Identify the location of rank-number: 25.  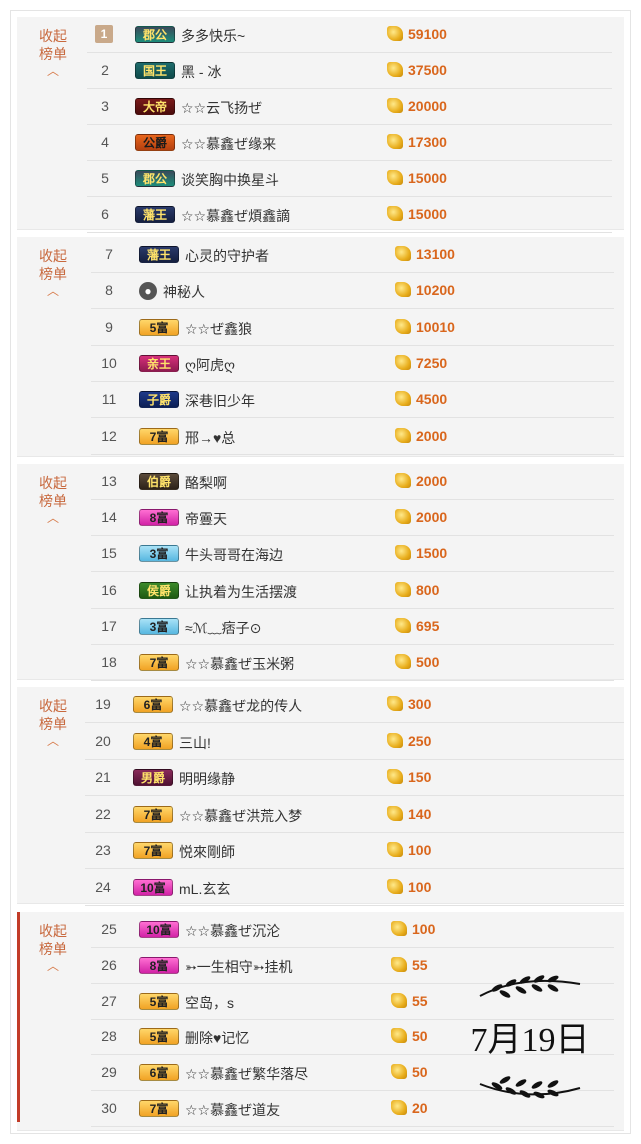
(109, 929).